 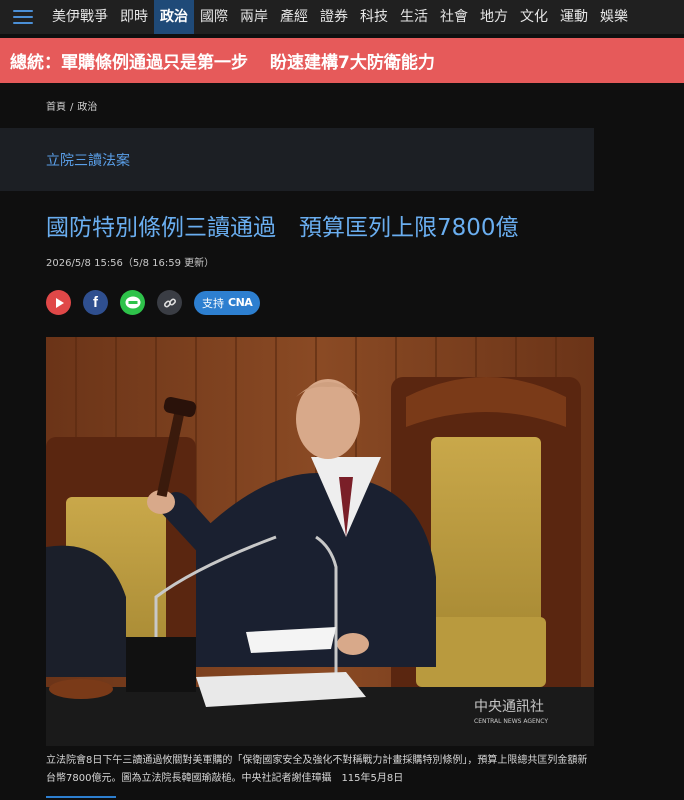 I want to click on caption-underline, so click(x=81, y=797).